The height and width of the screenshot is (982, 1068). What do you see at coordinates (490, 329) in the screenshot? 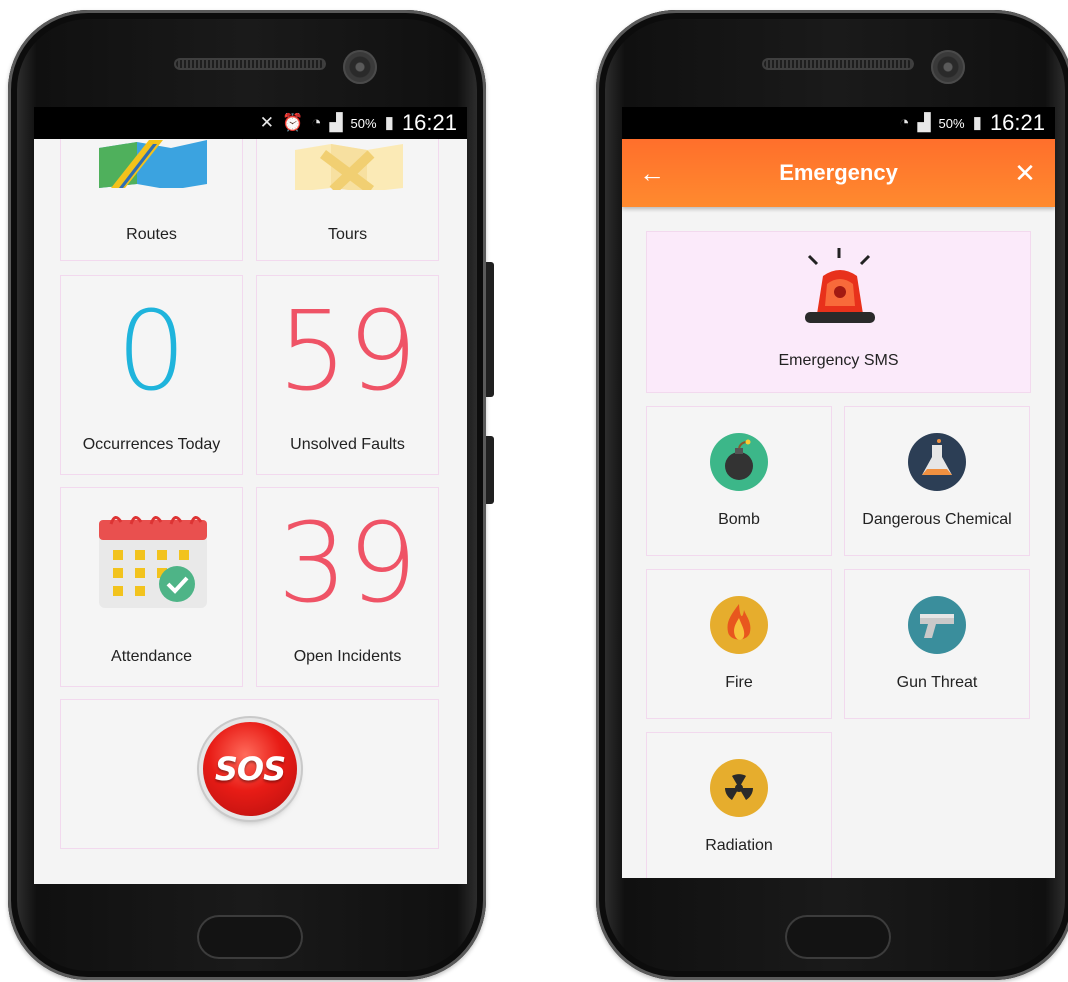
I see `side-button` at bounding box center [490, 329].